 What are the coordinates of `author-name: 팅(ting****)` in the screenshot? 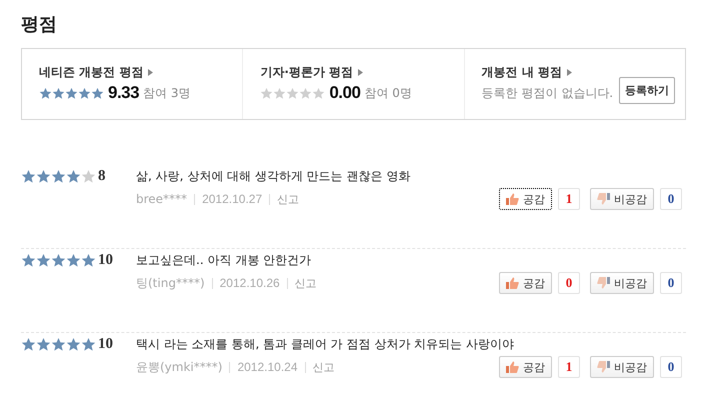 It's located at (170, 283).